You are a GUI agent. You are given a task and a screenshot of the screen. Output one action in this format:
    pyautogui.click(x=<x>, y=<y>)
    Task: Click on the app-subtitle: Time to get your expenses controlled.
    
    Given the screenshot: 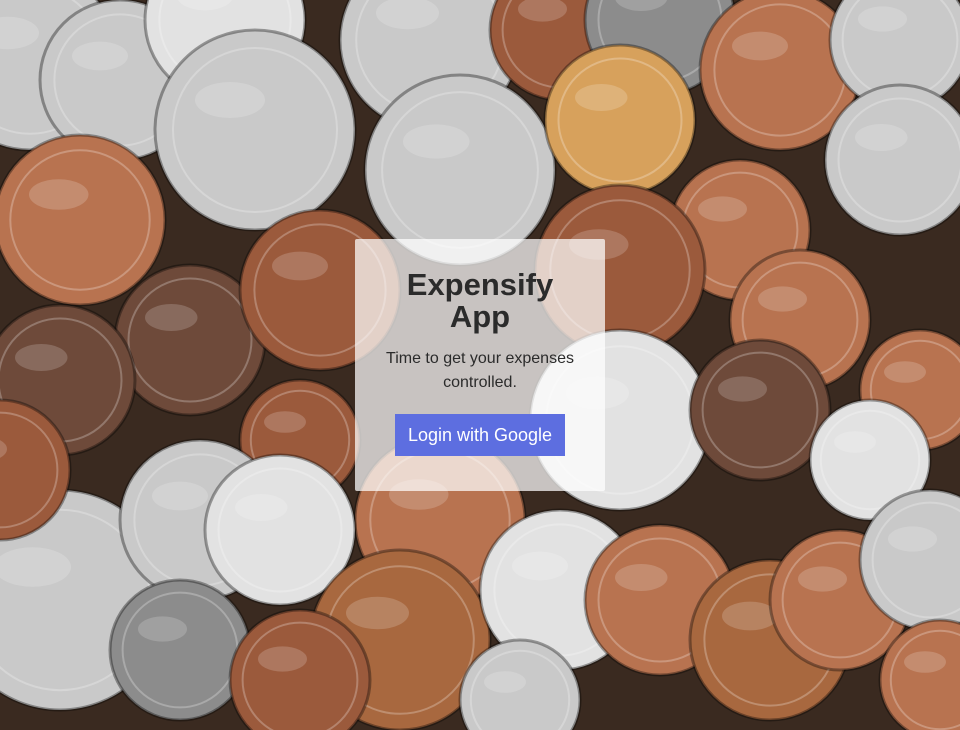 What is the action you would take?
    pyautogui.click(x=480, y=370)
    